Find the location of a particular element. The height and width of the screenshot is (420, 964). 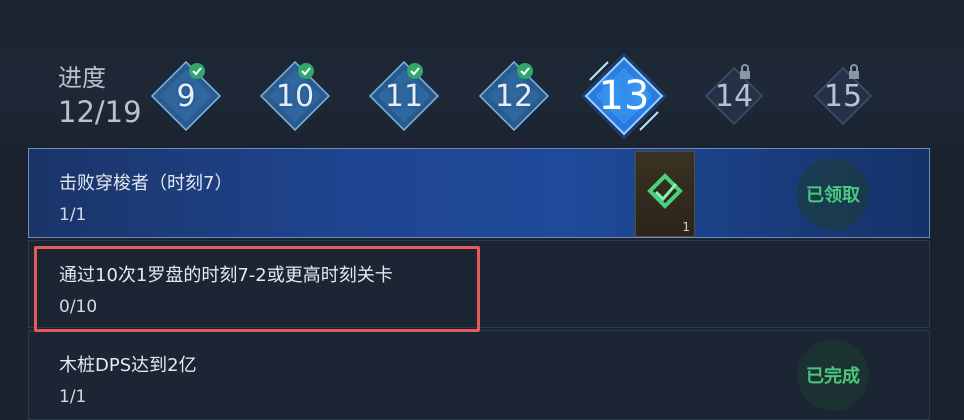

progress-count: 12/19 is located at coordinates (100, 112).